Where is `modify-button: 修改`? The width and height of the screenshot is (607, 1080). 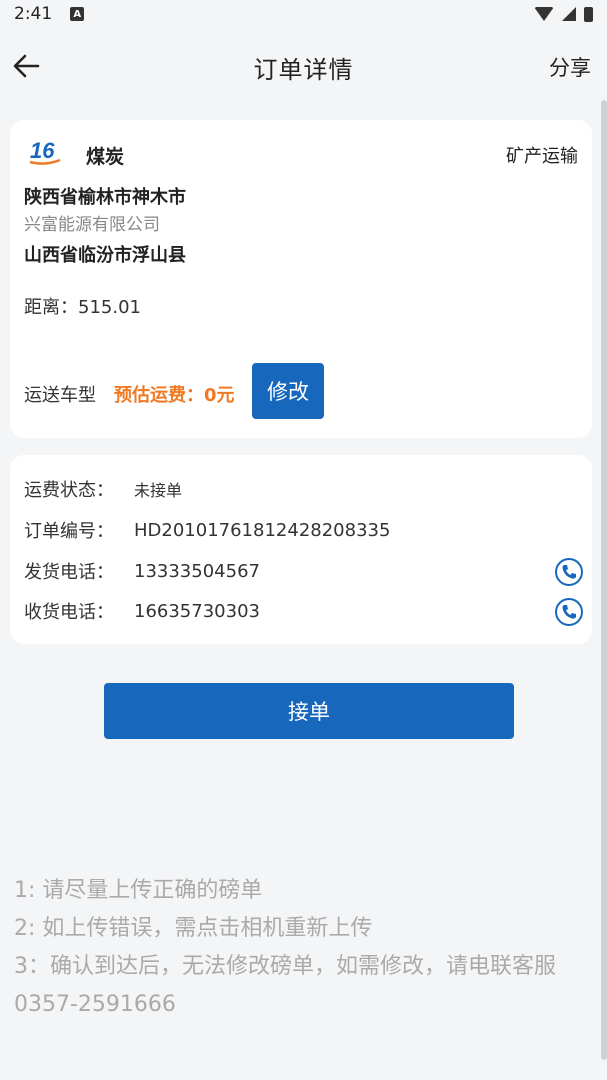
modify-button: 修改 is located at coordinates (288, 391).